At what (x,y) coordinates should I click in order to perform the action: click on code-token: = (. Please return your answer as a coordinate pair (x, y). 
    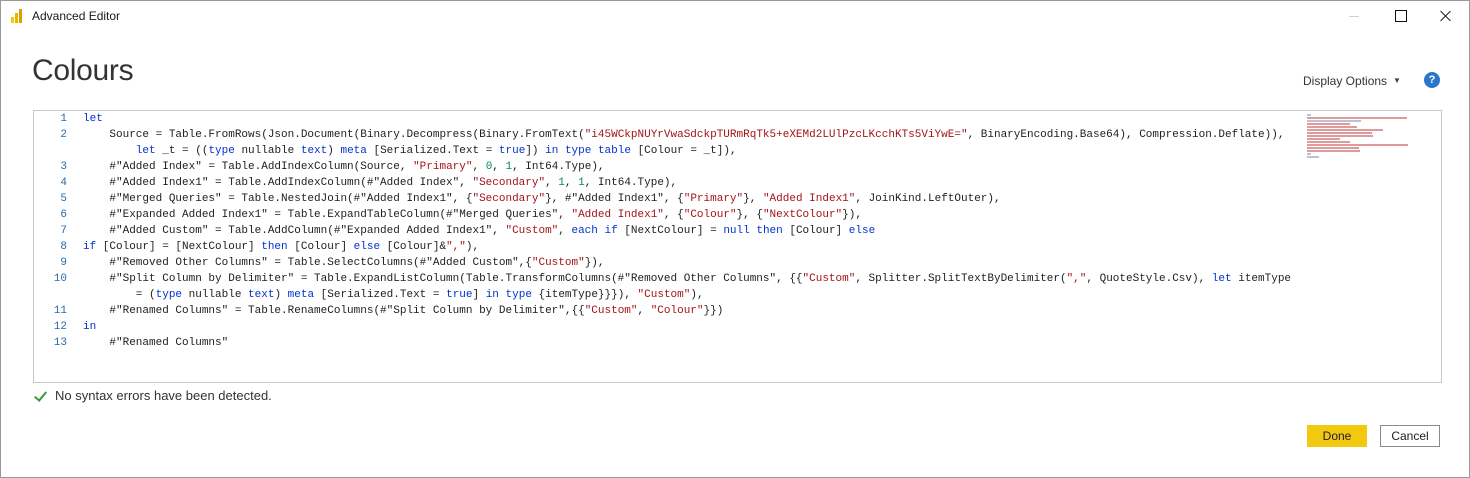
    Looking at the image, I should click on (119, 295).